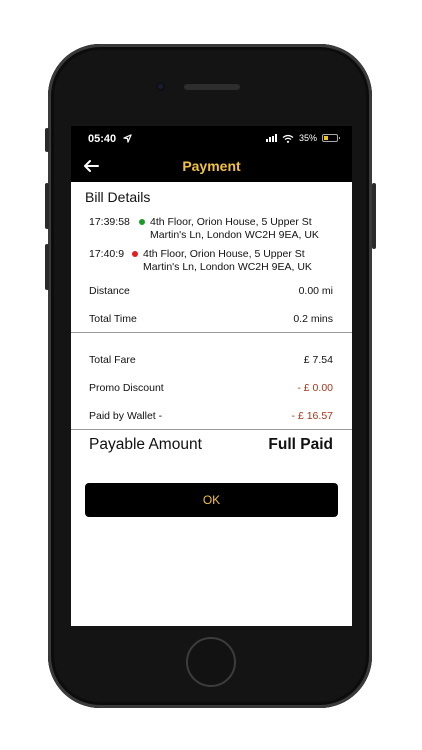 Image resolution: width=422 pixels, height=750 pixels. What do you see at coordinates (315, 291) in the screenshot?
I see `distance-value: 0.00 mi` at bounding box center [315, 291].